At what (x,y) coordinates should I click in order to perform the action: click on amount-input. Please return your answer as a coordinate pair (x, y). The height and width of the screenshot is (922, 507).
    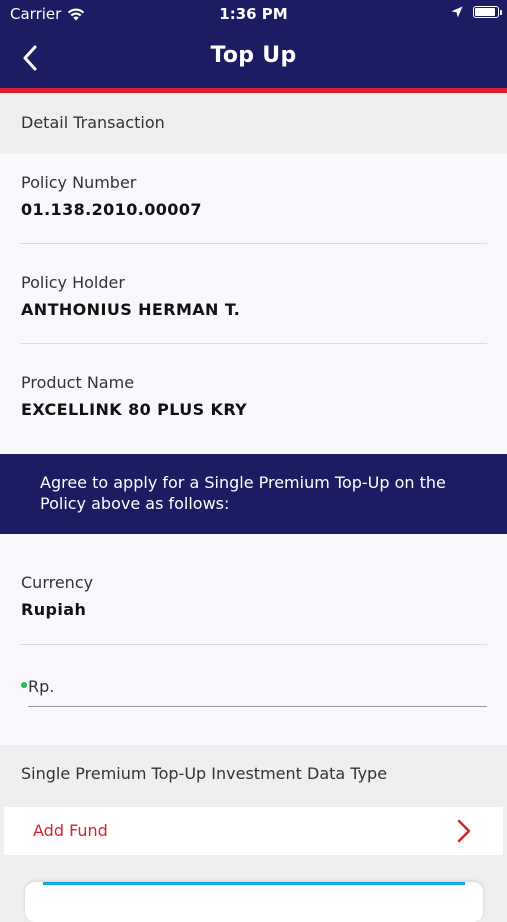
    Looking at the image, I should click on (253, 686).